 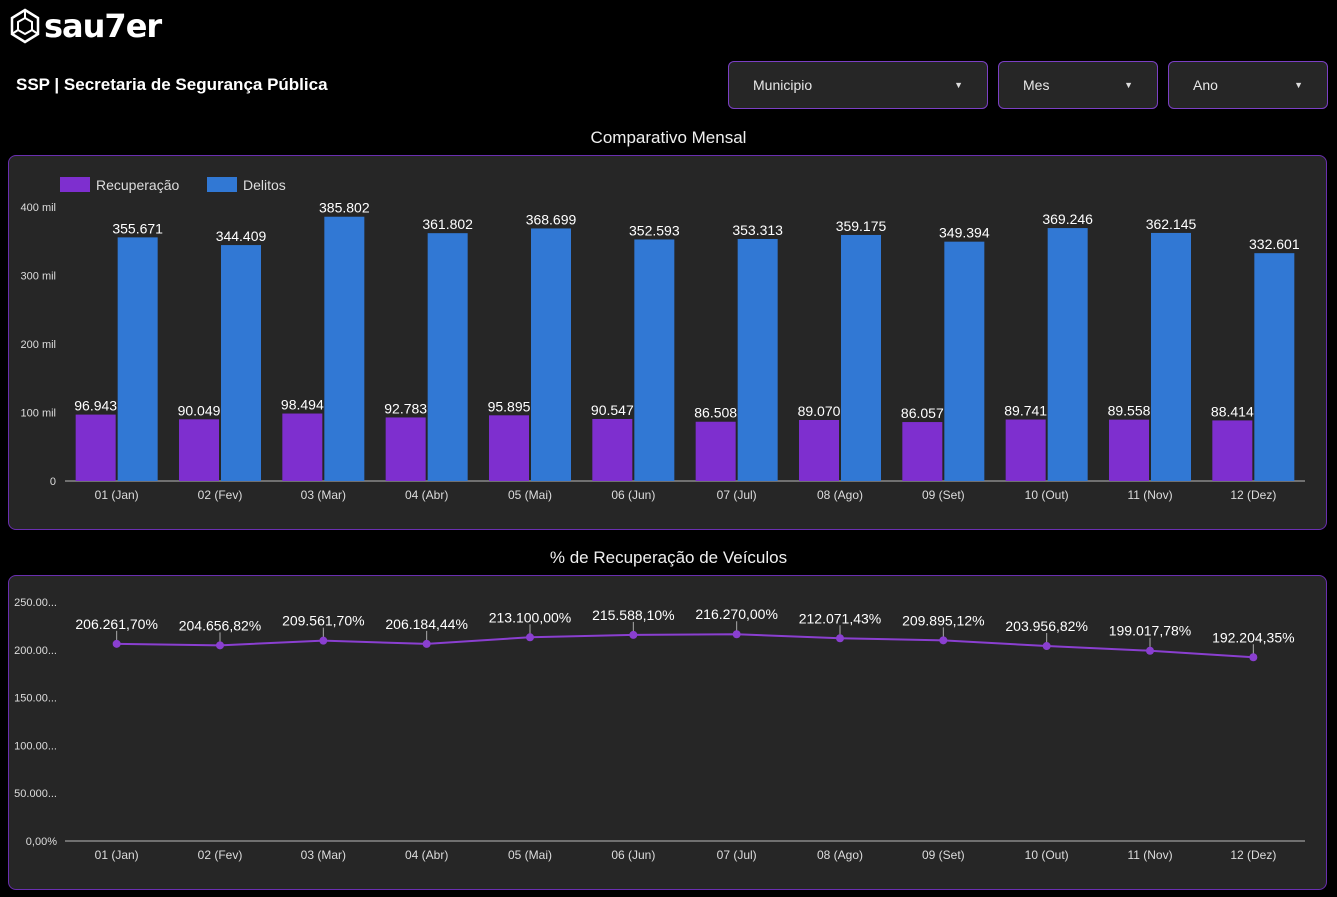 I want to click on x-tick-label: 05 (Mai), so click(x=530, y=495).